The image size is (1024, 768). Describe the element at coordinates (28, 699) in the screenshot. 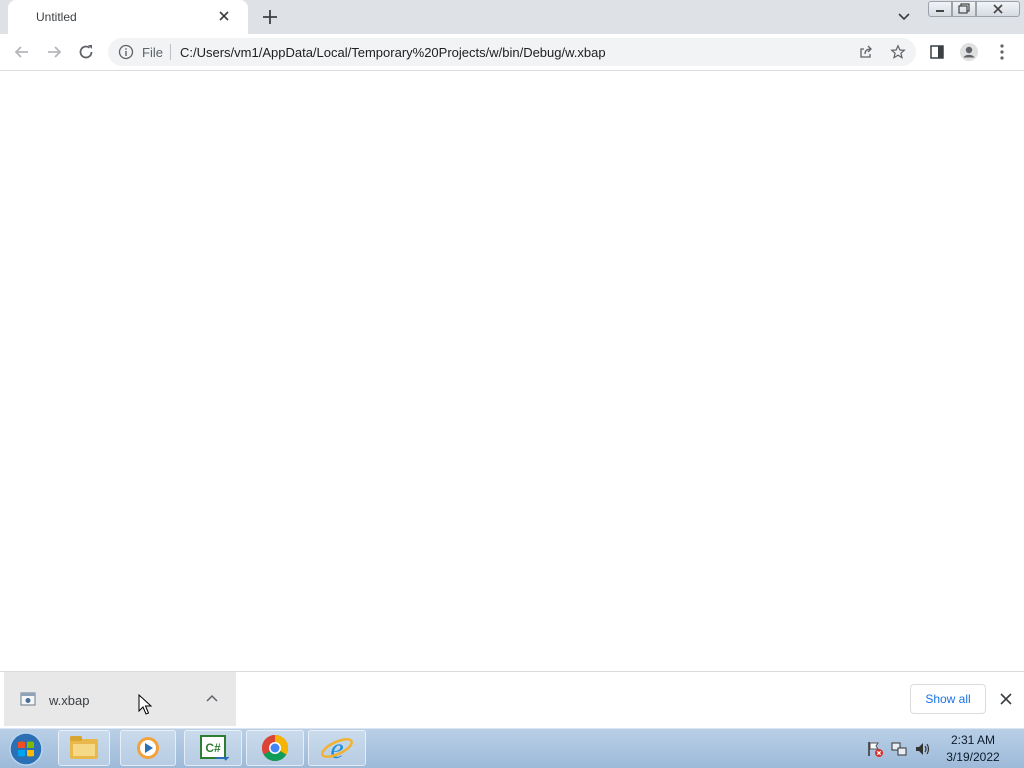

I see `xbap-file-icon` at that location.